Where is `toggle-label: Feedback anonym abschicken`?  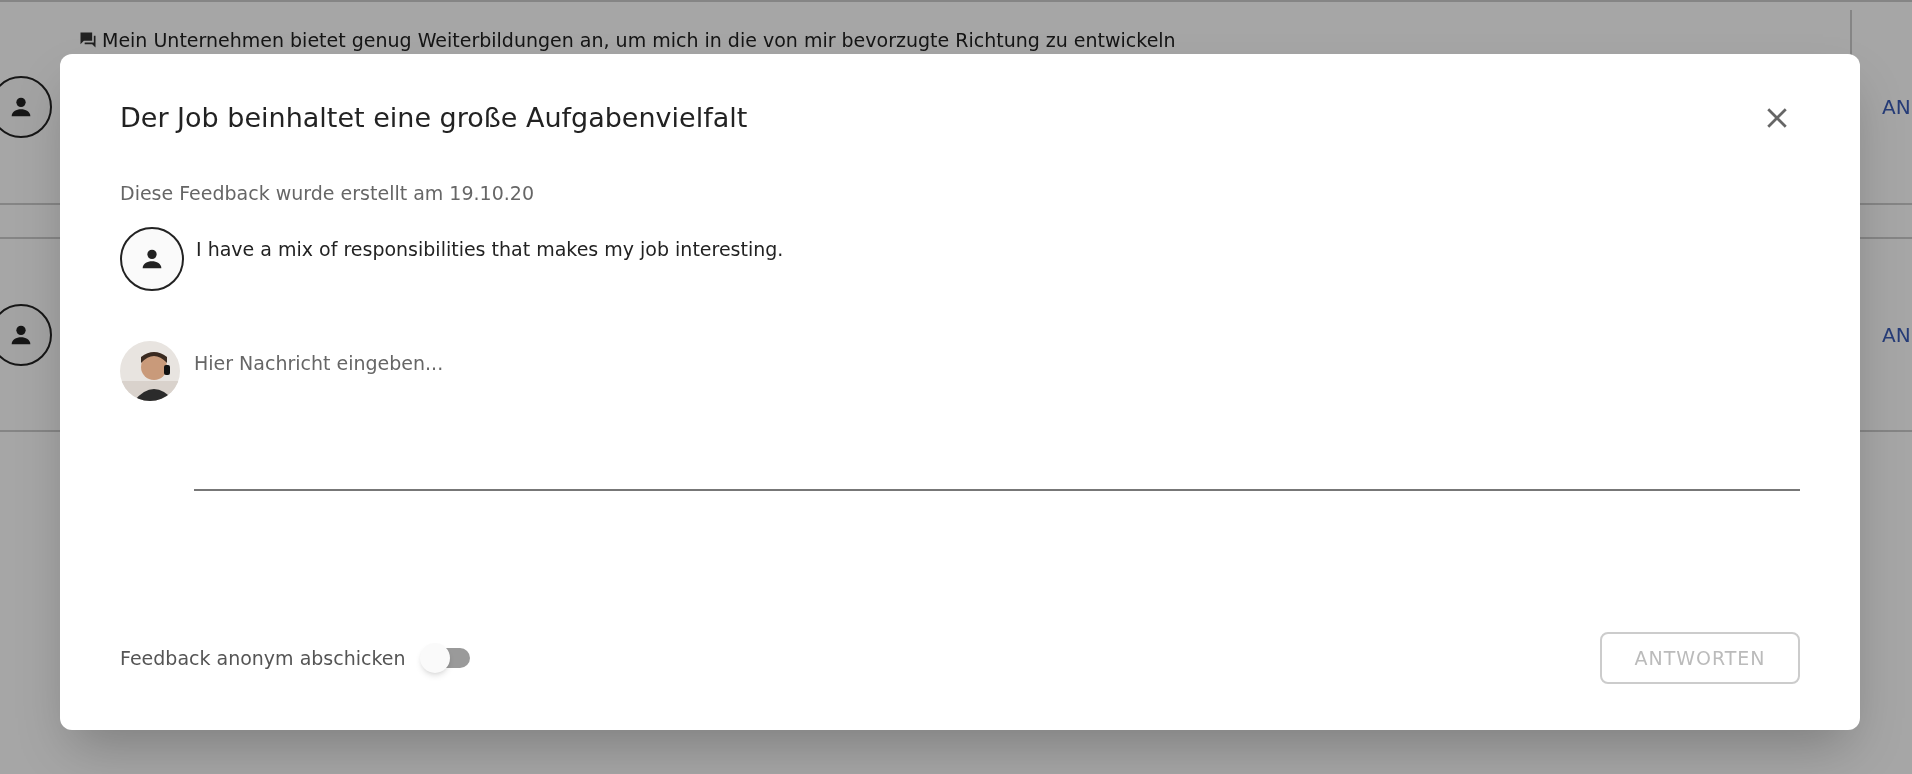 toggle-label: Feedback anonym abschicken is located at coordinates (263, 658).